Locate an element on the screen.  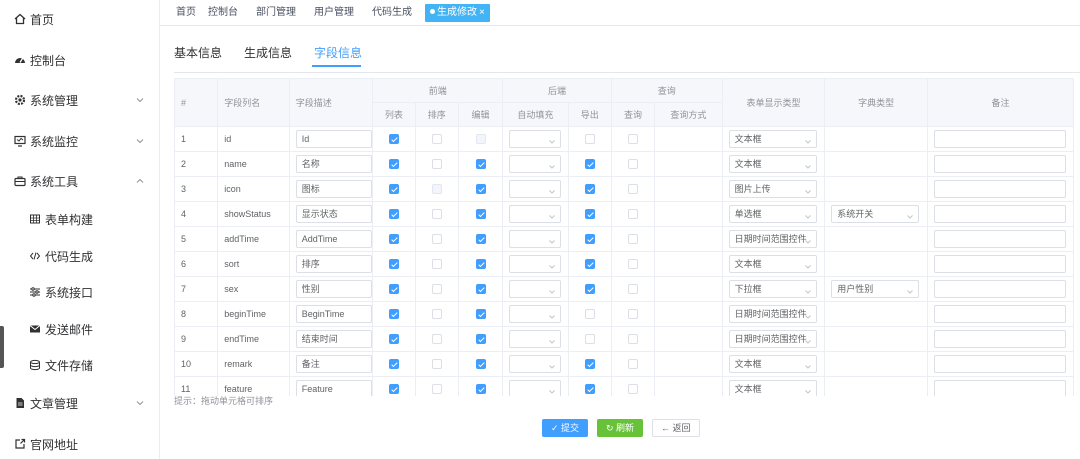
sidebar-item-9: 文件存储 is located at coordinates (80, 365).